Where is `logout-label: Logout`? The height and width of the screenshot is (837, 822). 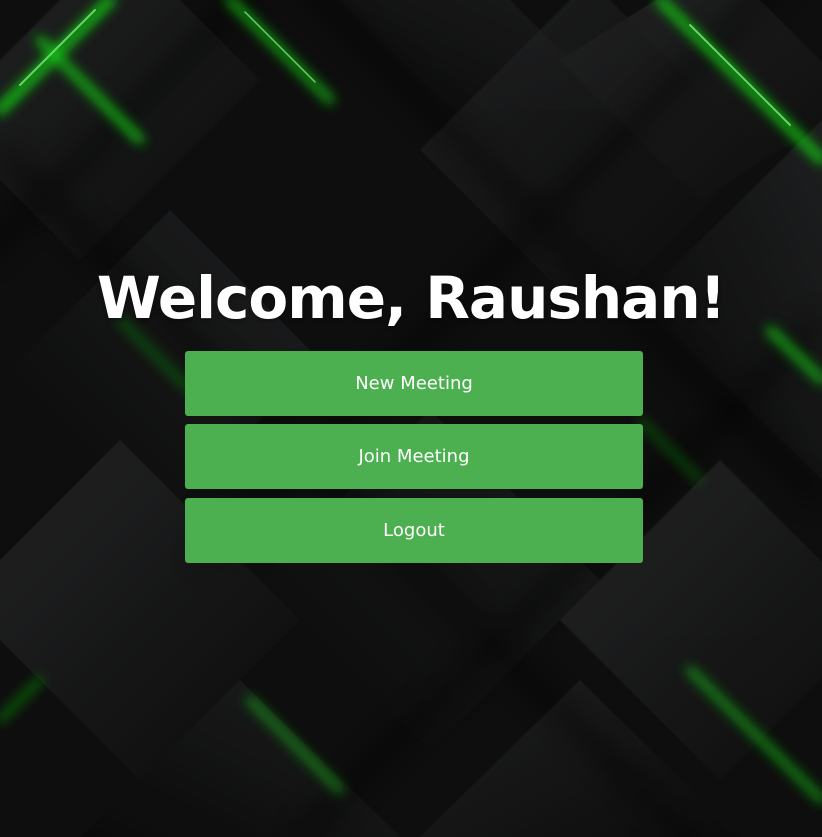
logout-label: Logout is located at coordinates (414, 530).